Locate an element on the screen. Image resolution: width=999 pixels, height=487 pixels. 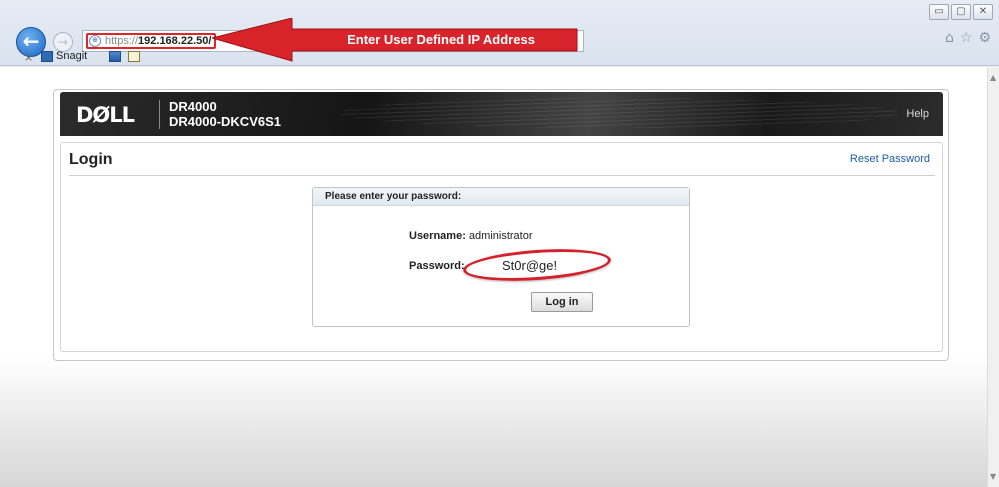
close-window-button: ✕ is located at coordinates (983, 12).